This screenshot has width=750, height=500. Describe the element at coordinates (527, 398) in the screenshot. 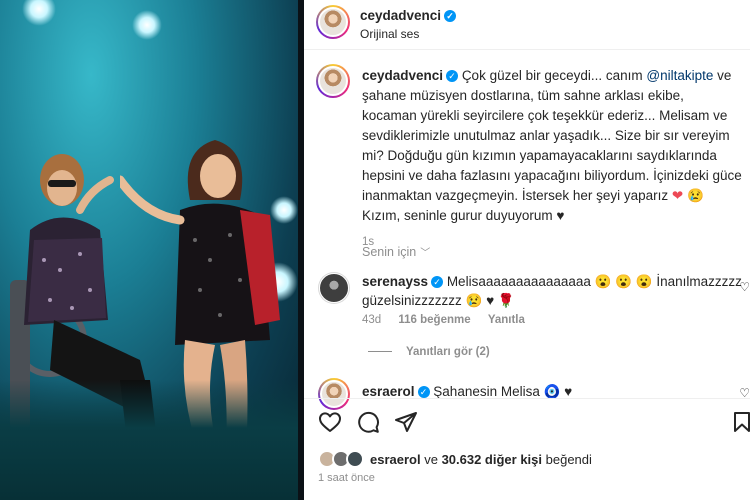

I see `divider` at that location.